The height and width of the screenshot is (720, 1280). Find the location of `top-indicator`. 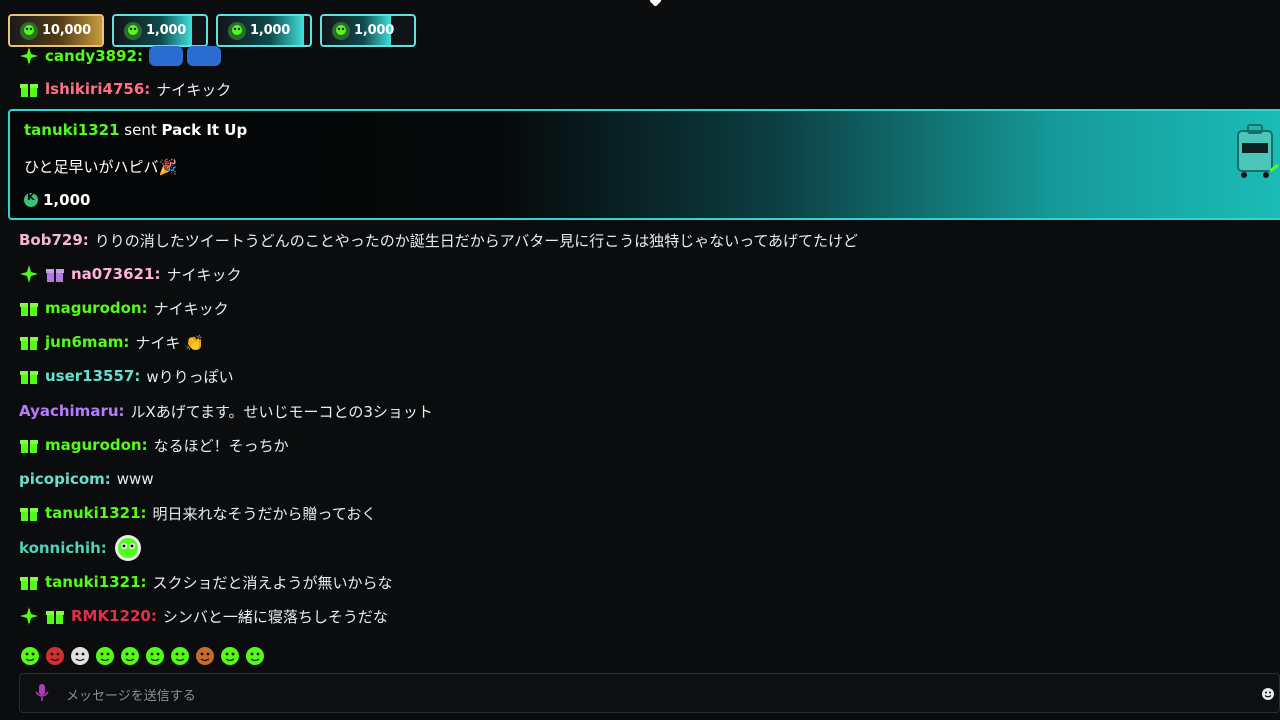

top-indicator is located at coordinates (655, 3).